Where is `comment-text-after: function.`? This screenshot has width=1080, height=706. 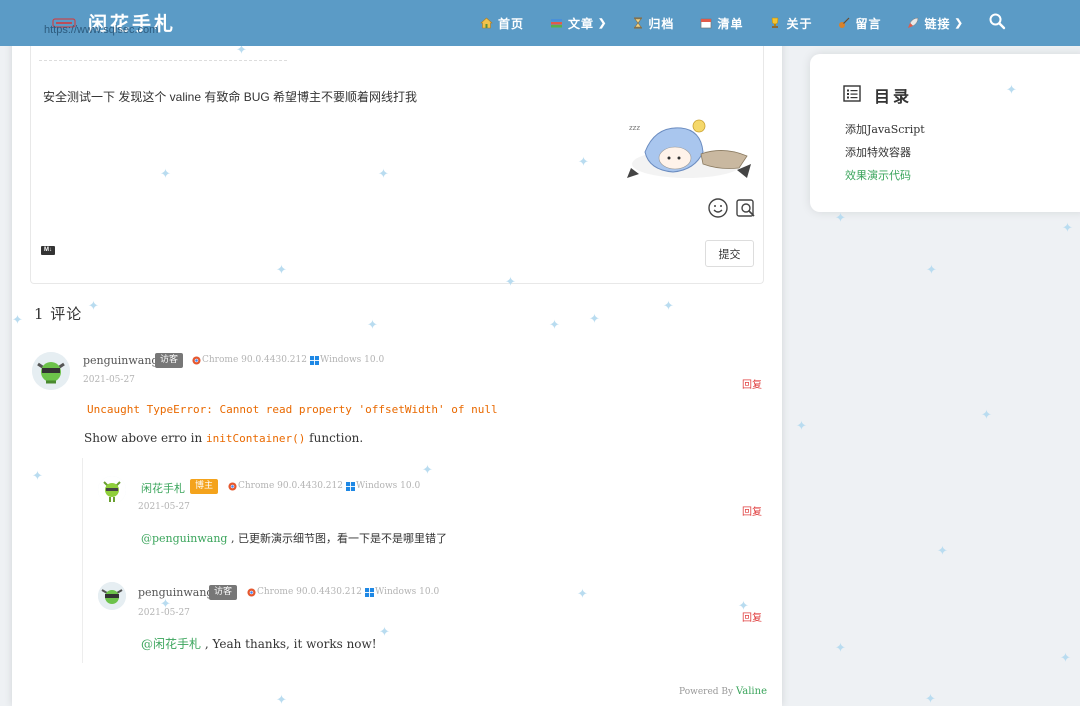 comment-text-after: function. is located at coordinates (334, 438).